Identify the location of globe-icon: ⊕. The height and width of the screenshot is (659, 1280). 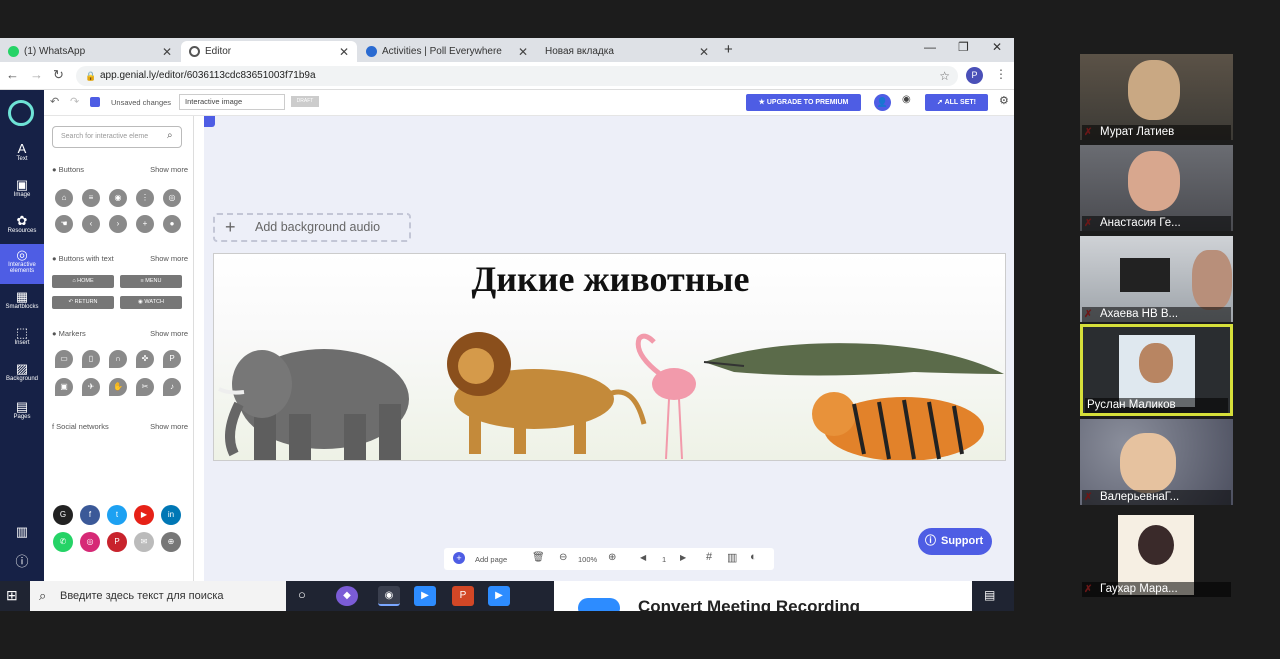
(171, 542).